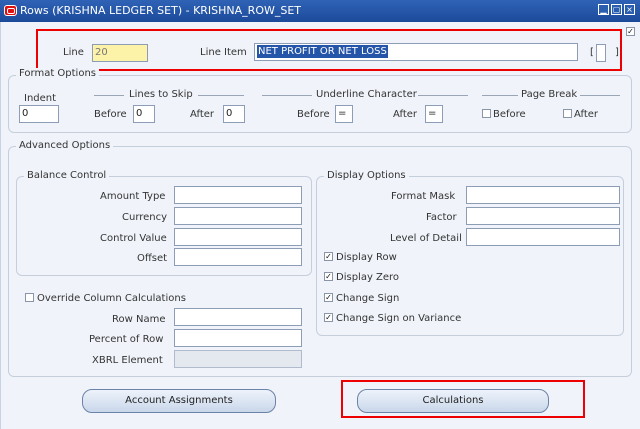 The width and height of the screenshot is (640, 429). I want to click on line-item-value: NET PROFIT OR NET LOSS, so click(322, 51).